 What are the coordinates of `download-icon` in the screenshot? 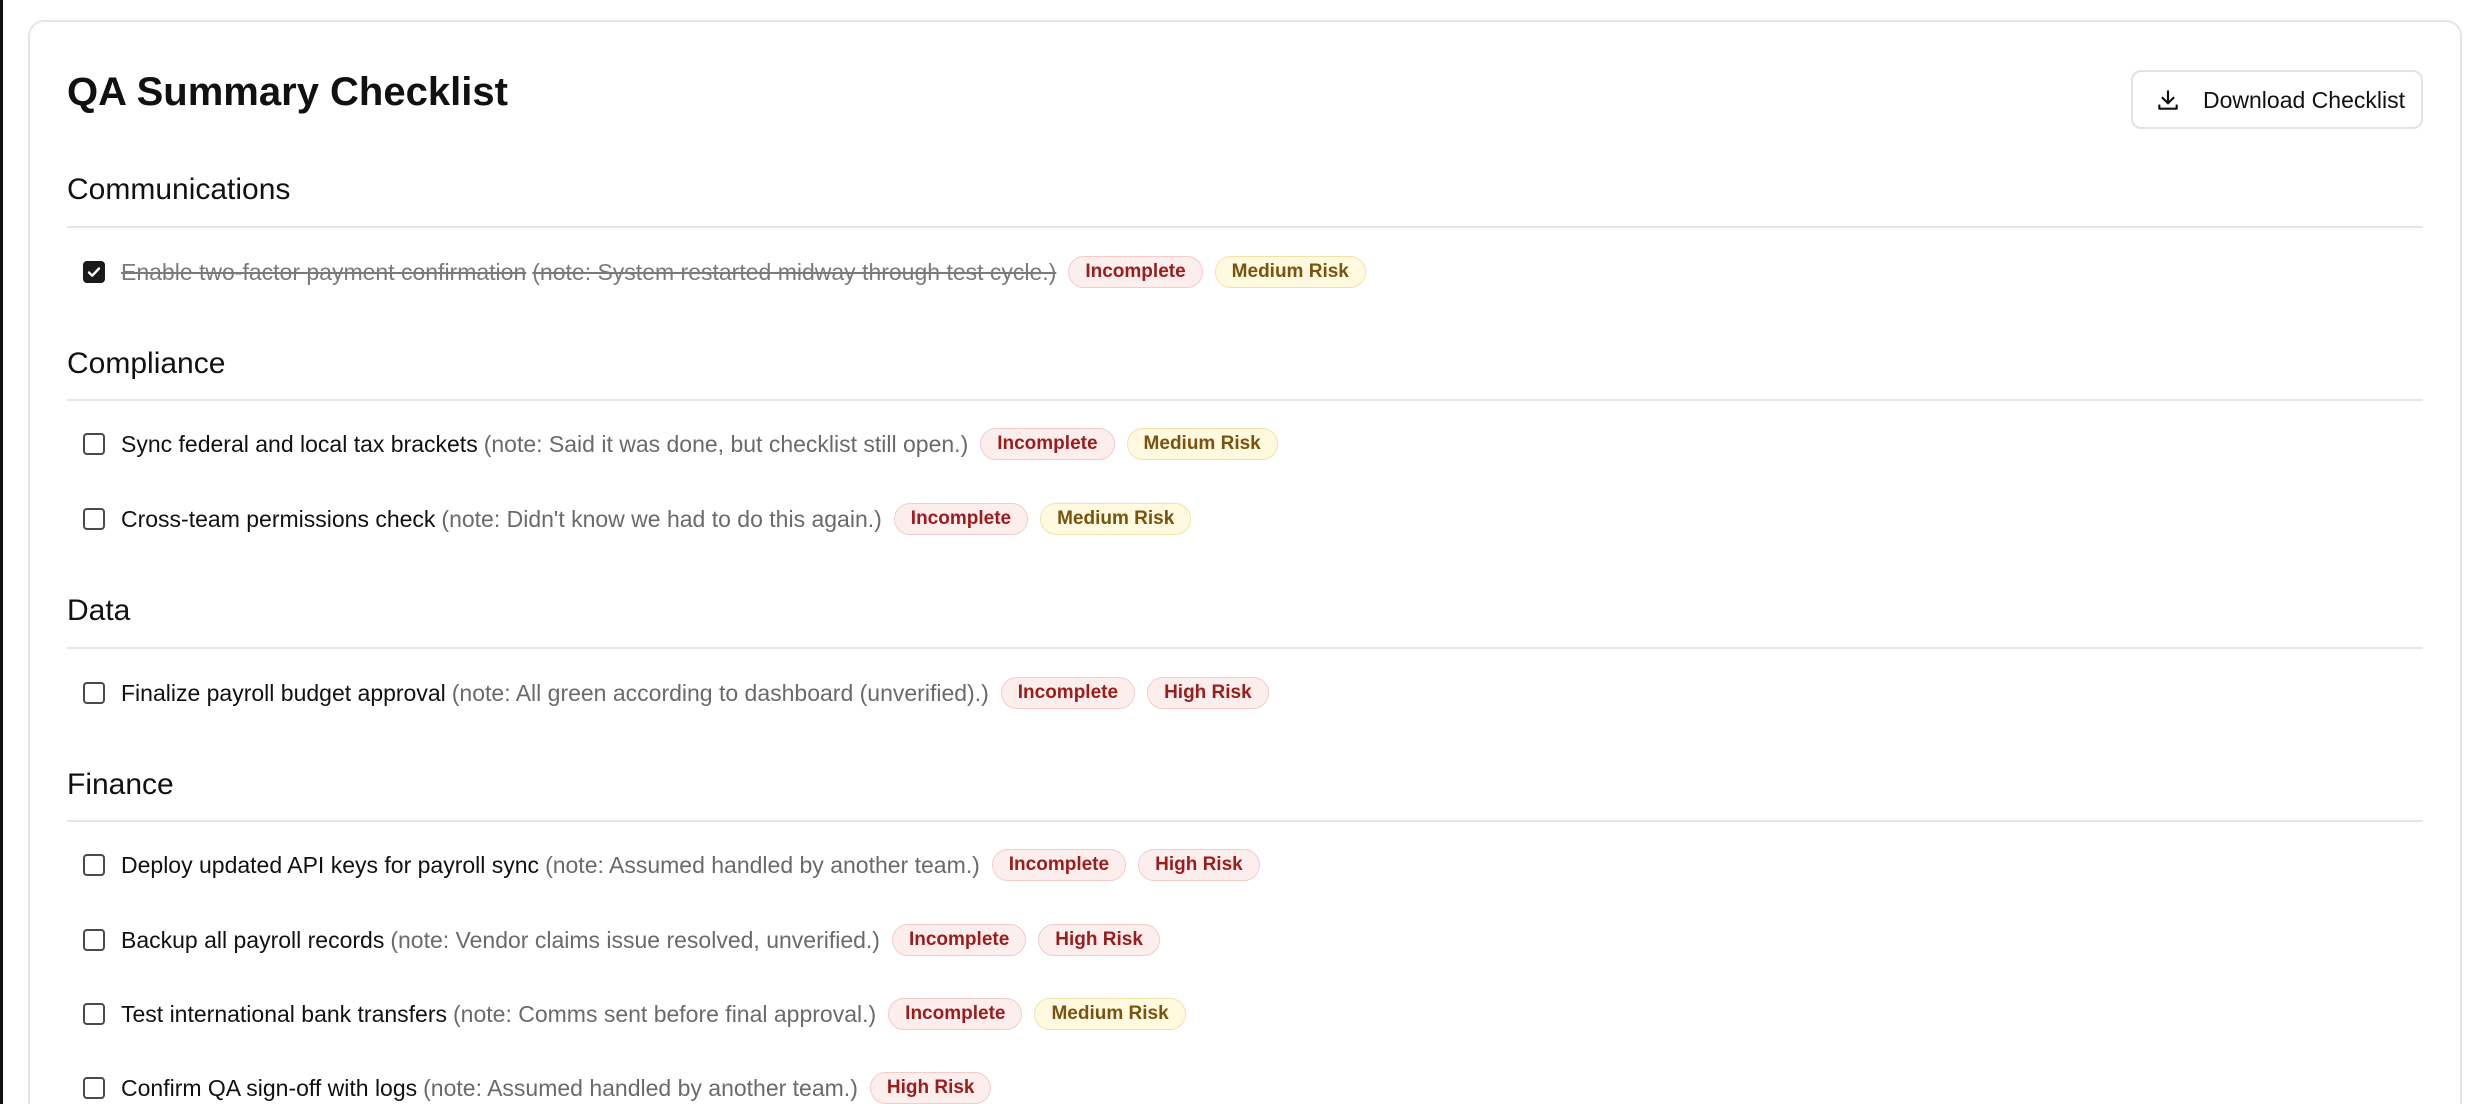 It's located at (2168, 100).